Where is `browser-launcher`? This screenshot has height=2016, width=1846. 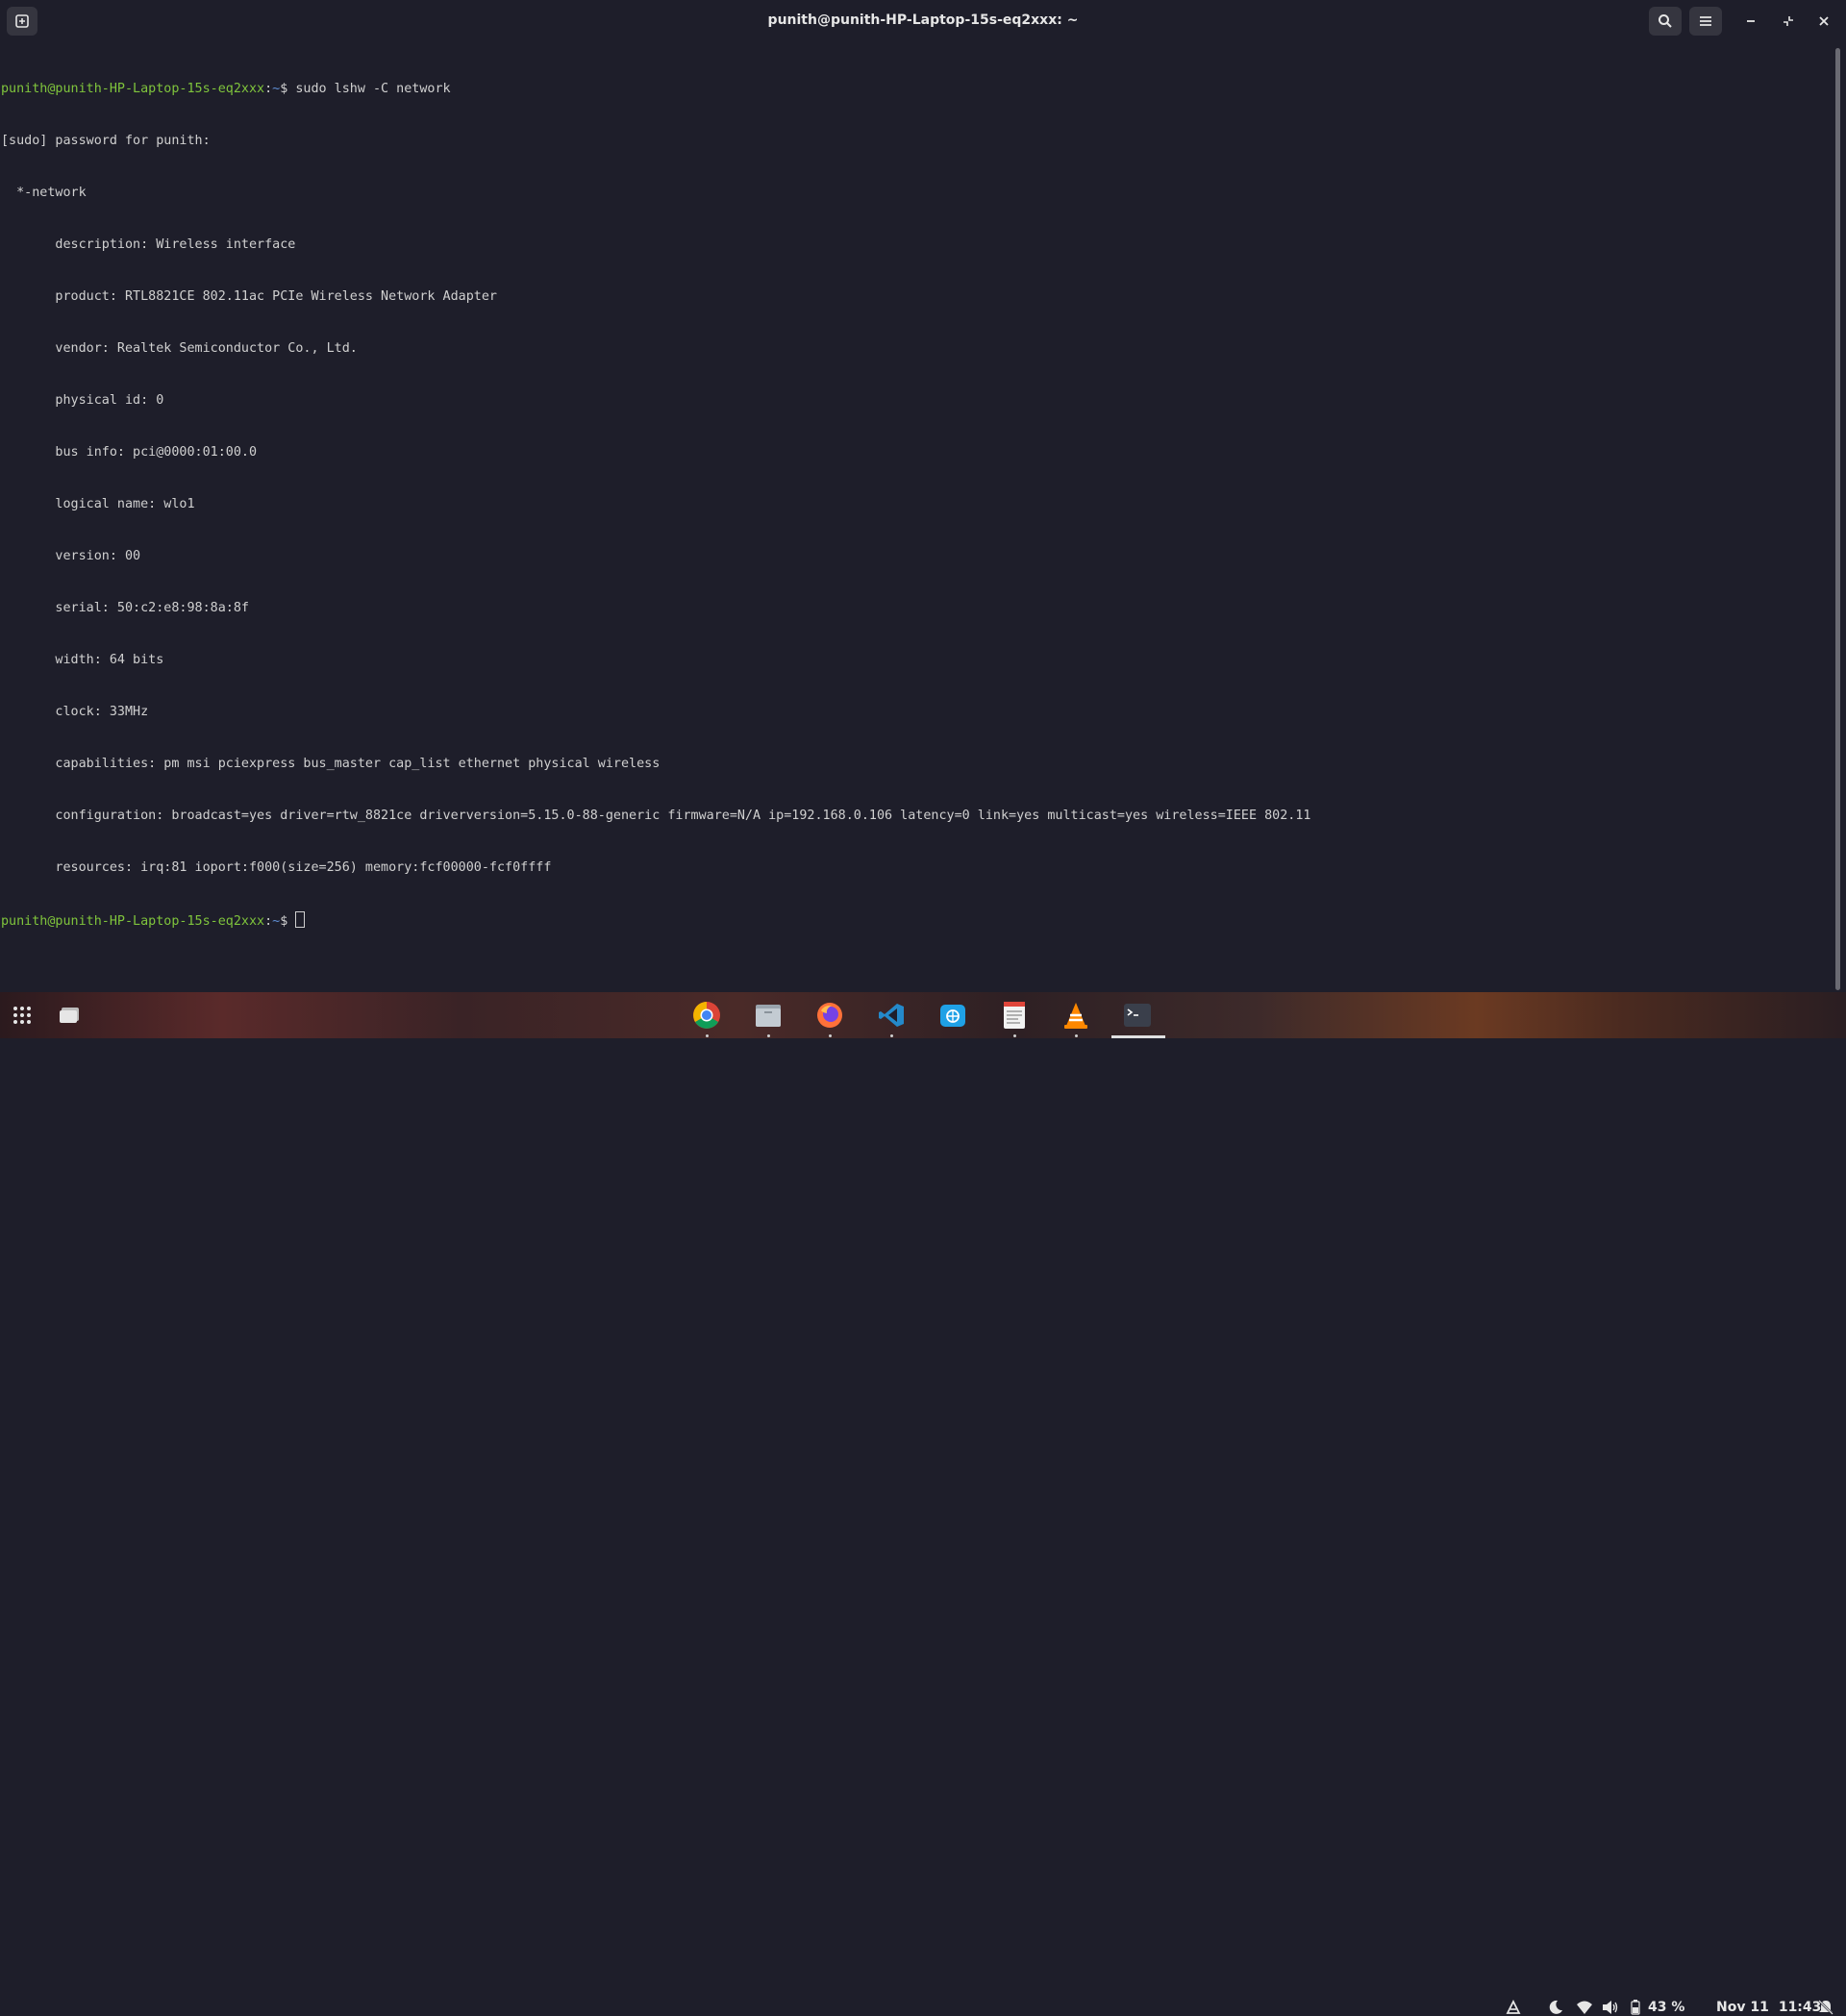 browser-launcher is located at coordinates (952, 1015).